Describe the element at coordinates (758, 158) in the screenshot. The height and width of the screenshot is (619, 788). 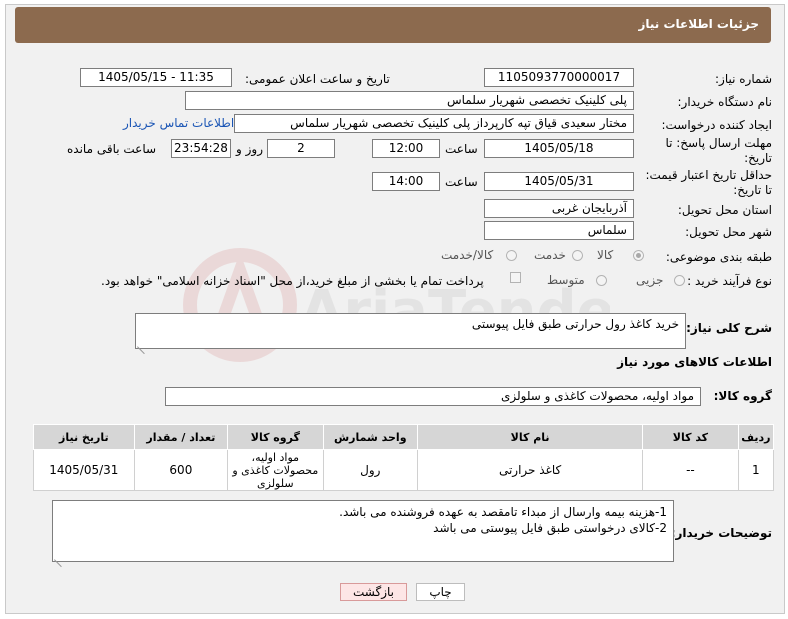
I see `reply-deadline-label-2: تاریخ:` at that location.